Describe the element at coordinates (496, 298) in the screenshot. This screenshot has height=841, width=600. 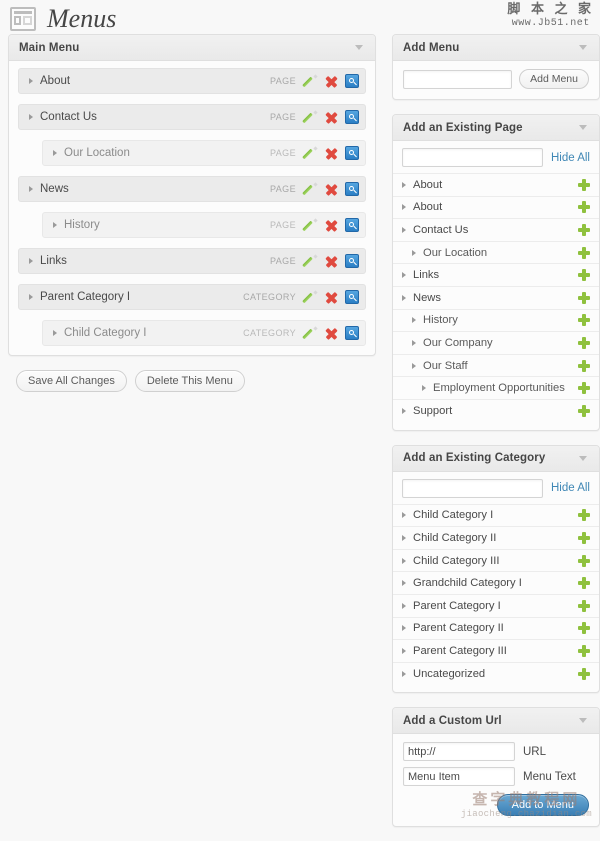
I see `existing-page-row: News` at that location.